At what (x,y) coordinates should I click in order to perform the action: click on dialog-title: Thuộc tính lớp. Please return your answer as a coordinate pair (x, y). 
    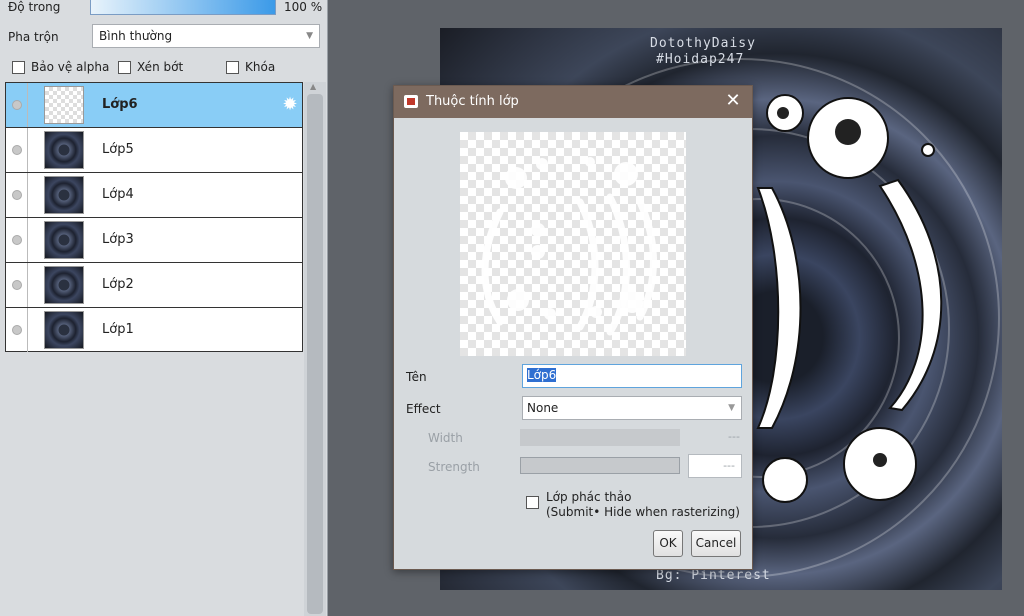
    Looking at the image, I should click on (472, 101).